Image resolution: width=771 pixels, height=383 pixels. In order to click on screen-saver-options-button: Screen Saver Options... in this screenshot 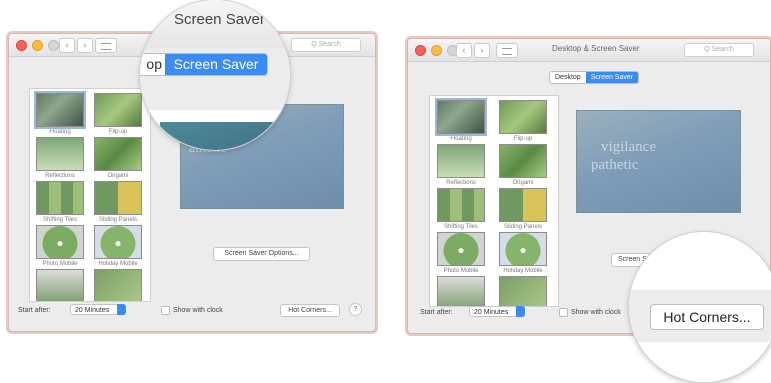, I will do `click(261, 254)`.